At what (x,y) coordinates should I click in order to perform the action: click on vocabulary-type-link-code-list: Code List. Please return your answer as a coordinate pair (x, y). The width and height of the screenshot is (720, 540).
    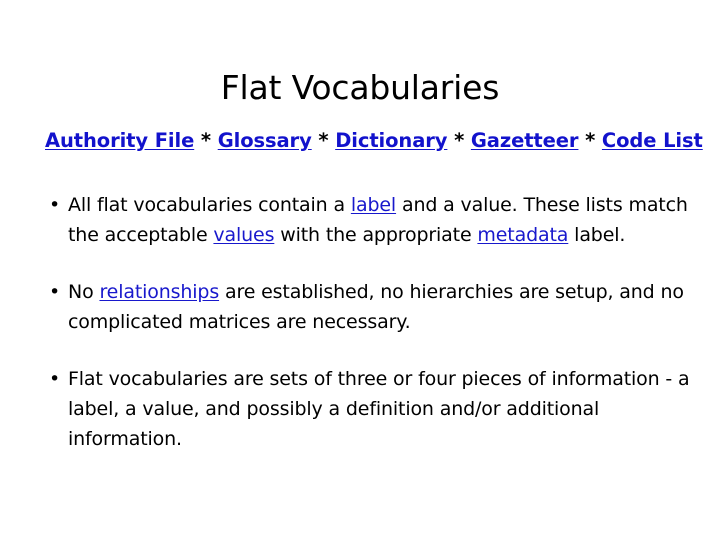
    Looking at the image, I should click on (652, 140).